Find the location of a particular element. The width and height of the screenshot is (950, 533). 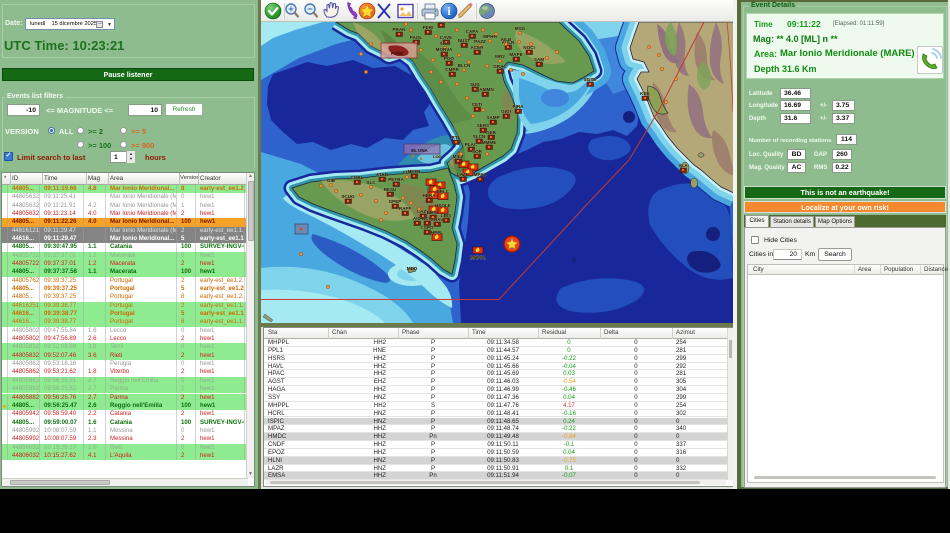

svg-text: SOR is located at coordinates (477, 151).